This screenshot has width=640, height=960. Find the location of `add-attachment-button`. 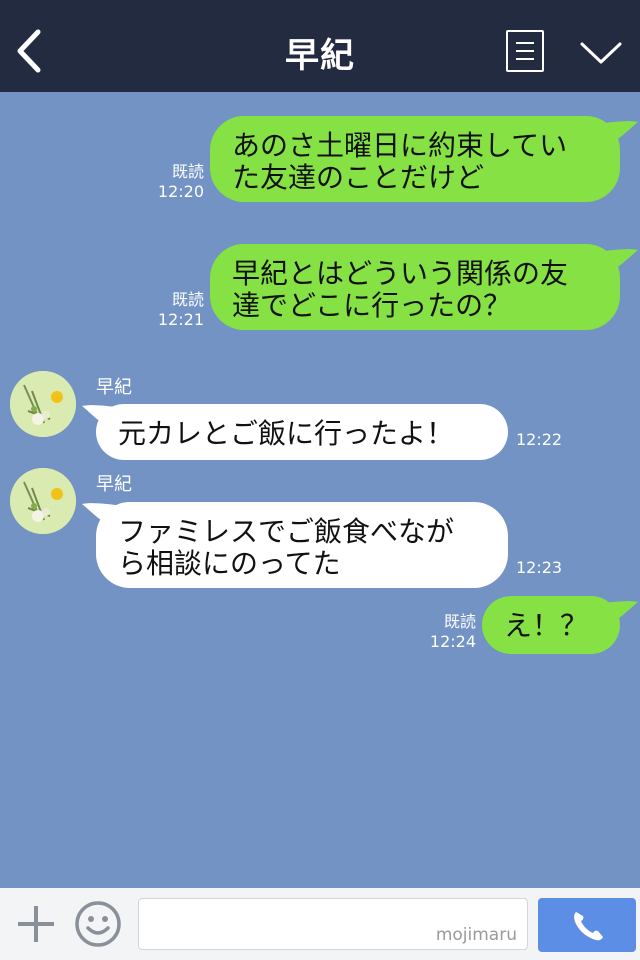

add-attachment-button is located at coordinates (36, 924).